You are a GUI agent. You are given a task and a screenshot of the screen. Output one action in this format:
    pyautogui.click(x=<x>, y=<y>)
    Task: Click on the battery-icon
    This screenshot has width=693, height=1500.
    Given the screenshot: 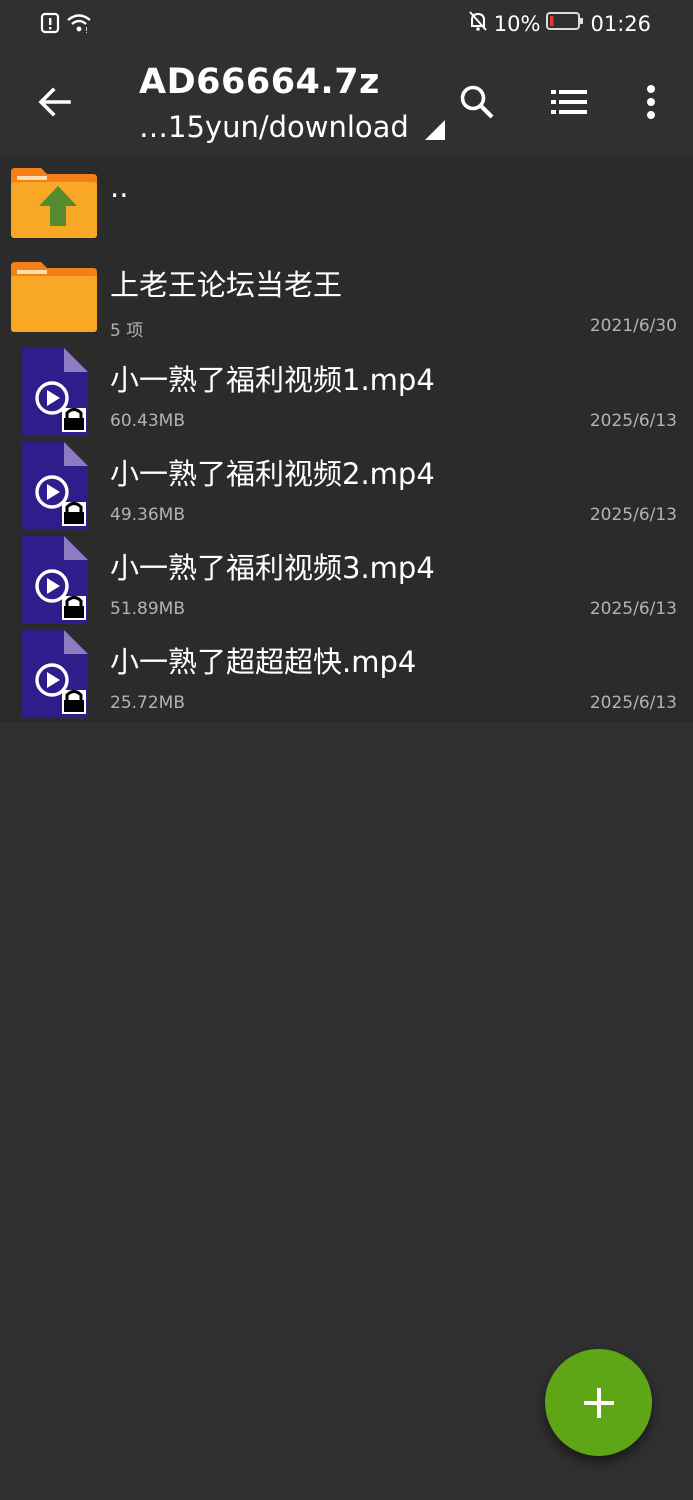 What is the action you would take?
    pyautogui.click(x=565, y=23)
    